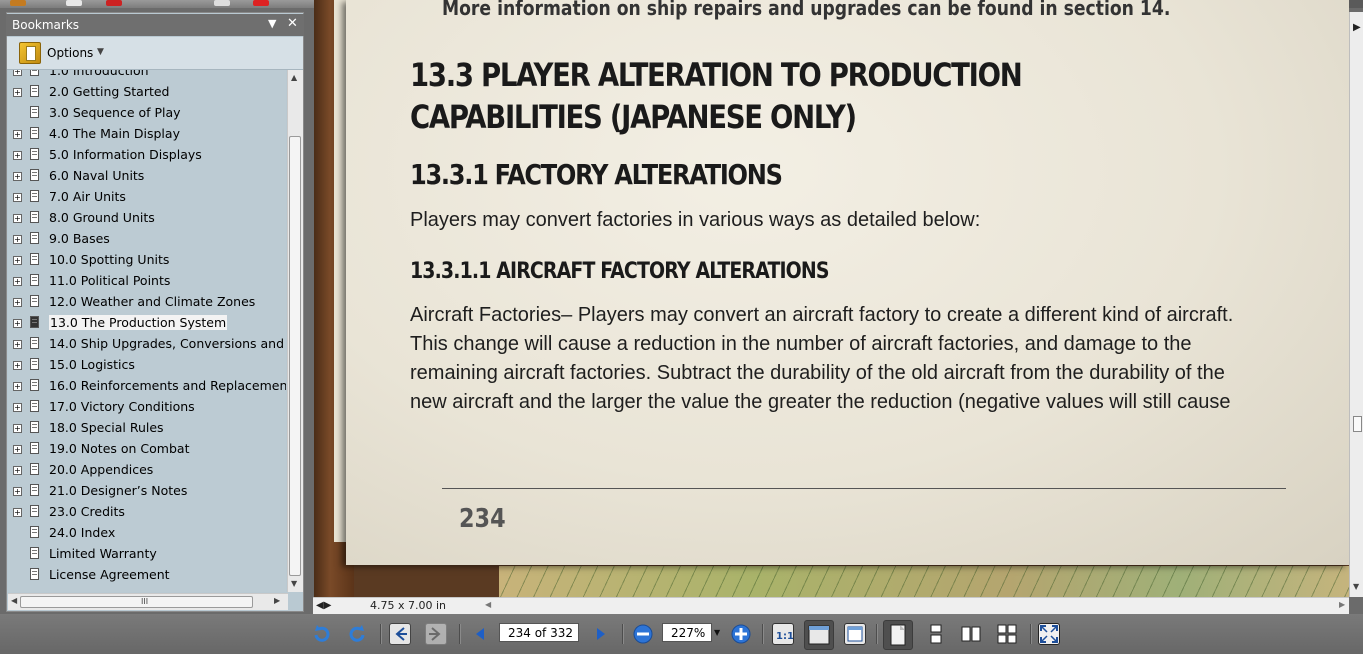  What do you see at coordinates (272, 23) in the screenshot?
I see `panel-menu-dropdown-icon: ▼` at bounding box center [272, 23].